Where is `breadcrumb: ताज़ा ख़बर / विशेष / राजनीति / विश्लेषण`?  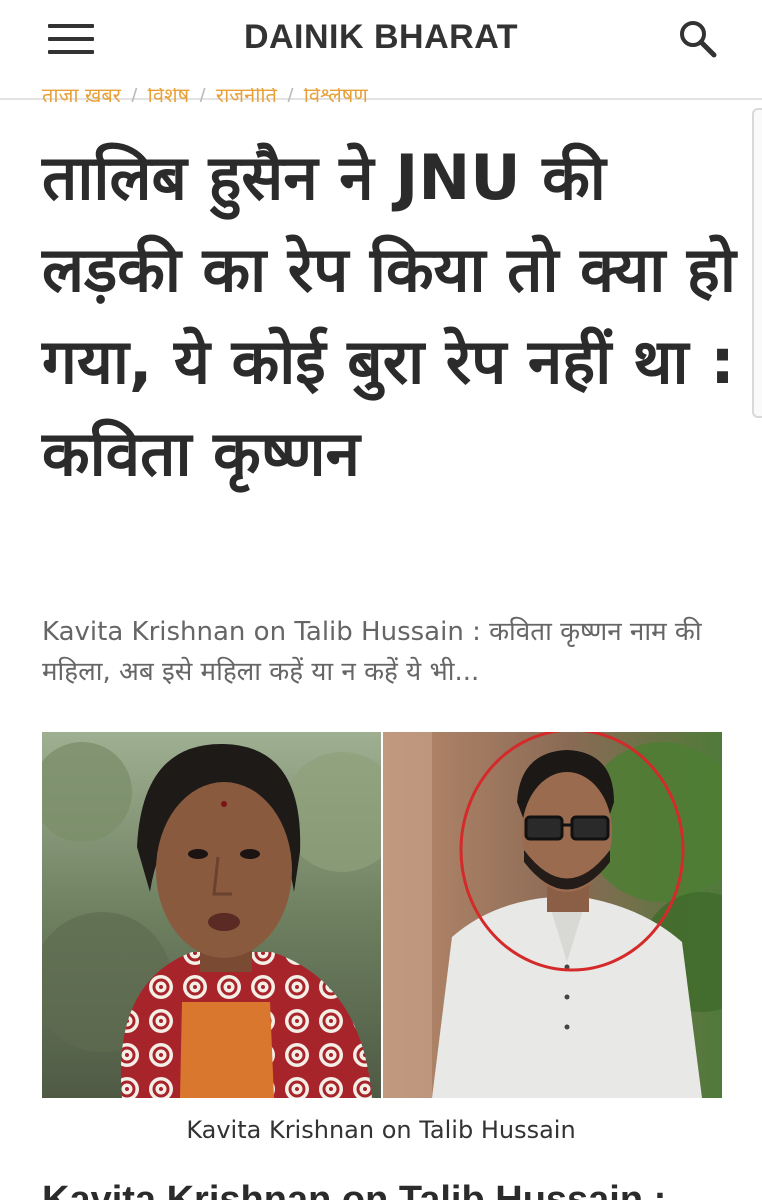 breadcrumb: ताज़ा ख़बर / विशेष / राजनीति / विश्लेषण is located at coordinates (205, 95).